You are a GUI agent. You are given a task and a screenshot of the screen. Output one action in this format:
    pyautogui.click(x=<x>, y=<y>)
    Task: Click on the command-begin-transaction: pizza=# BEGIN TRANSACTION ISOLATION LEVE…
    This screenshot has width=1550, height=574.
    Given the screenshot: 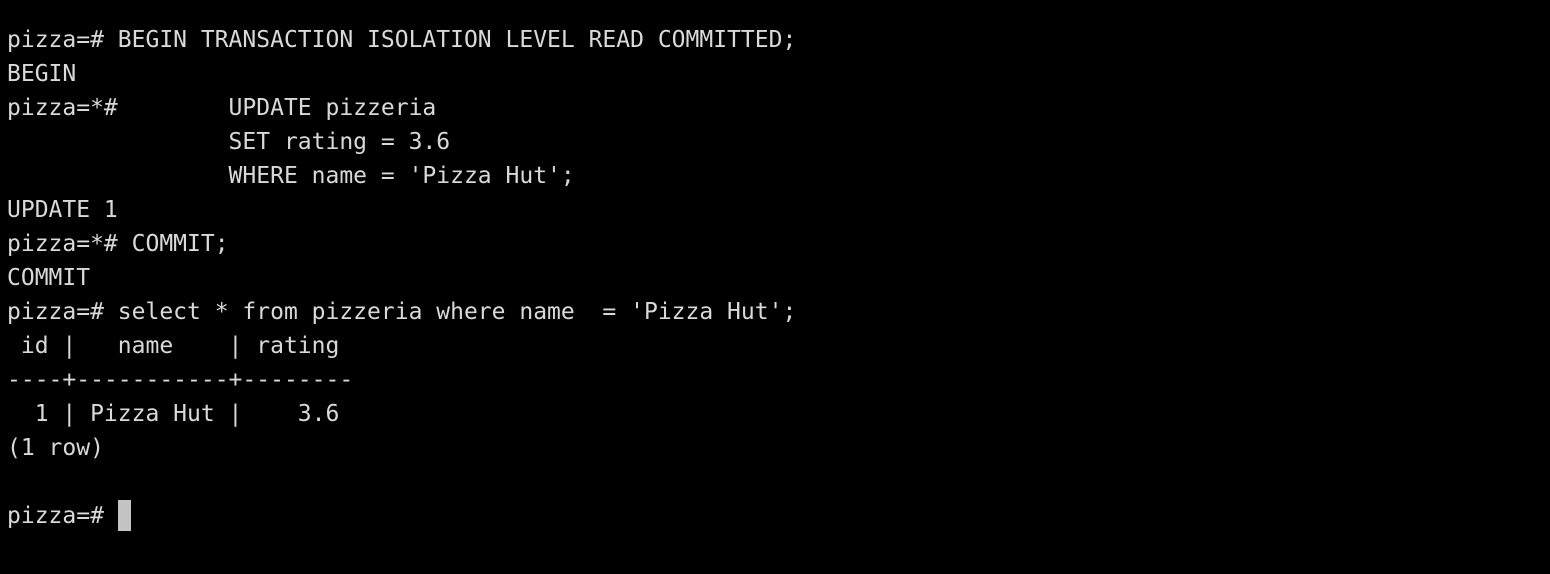 What is the action you would take?
    pyautogui.click(x=402, y=40)
    